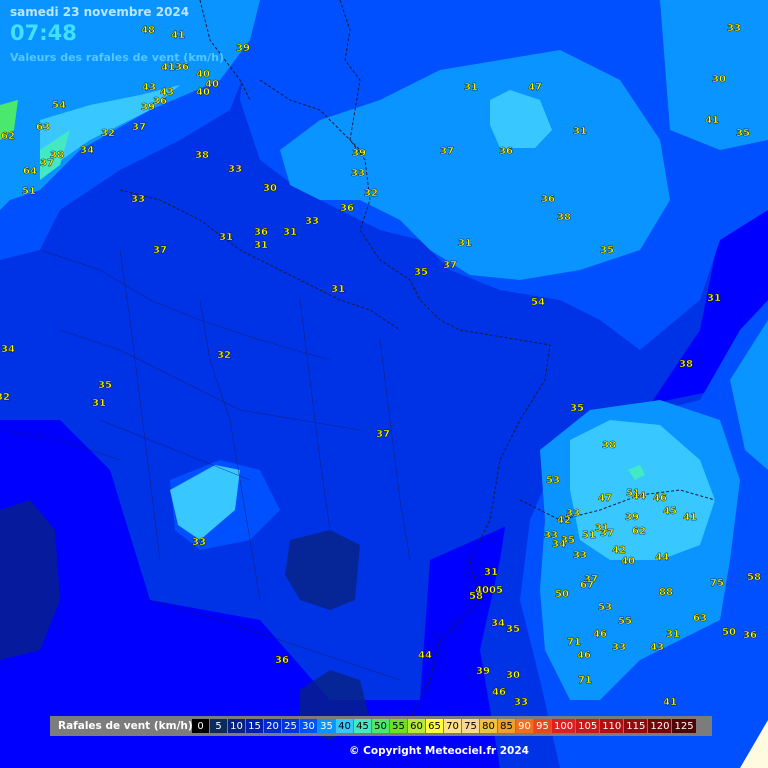  What do you see at coordinates (524, 726) in the screenshot?
I see `legend-step: 90` at bounding box center [524, 726].